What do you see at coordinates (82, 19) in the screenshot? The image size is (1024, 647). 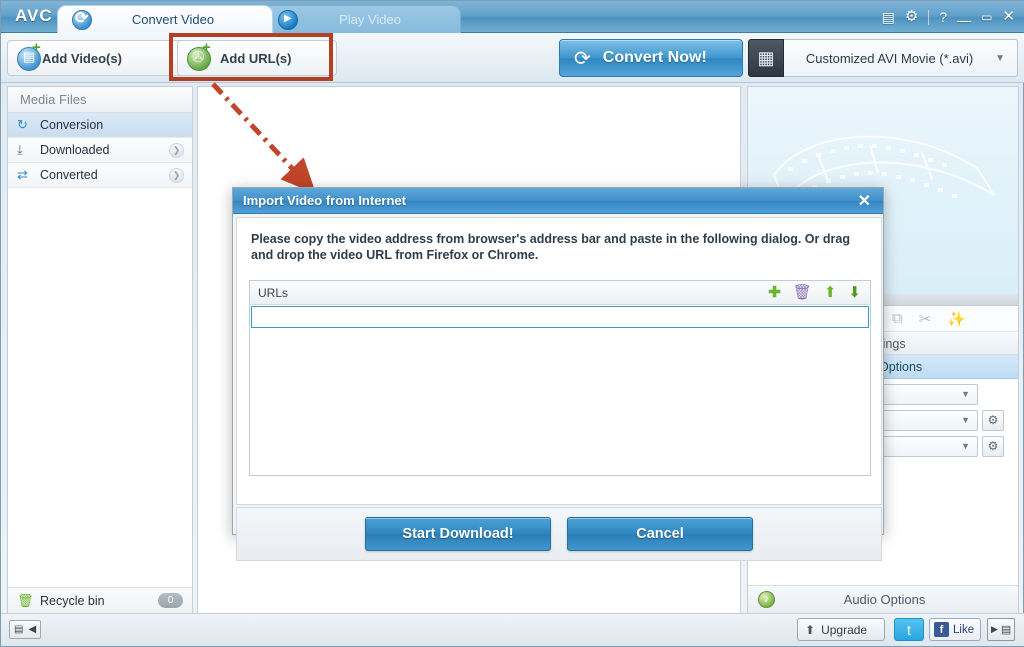 I see `refresh-icon` at bounding box center [82, 19].